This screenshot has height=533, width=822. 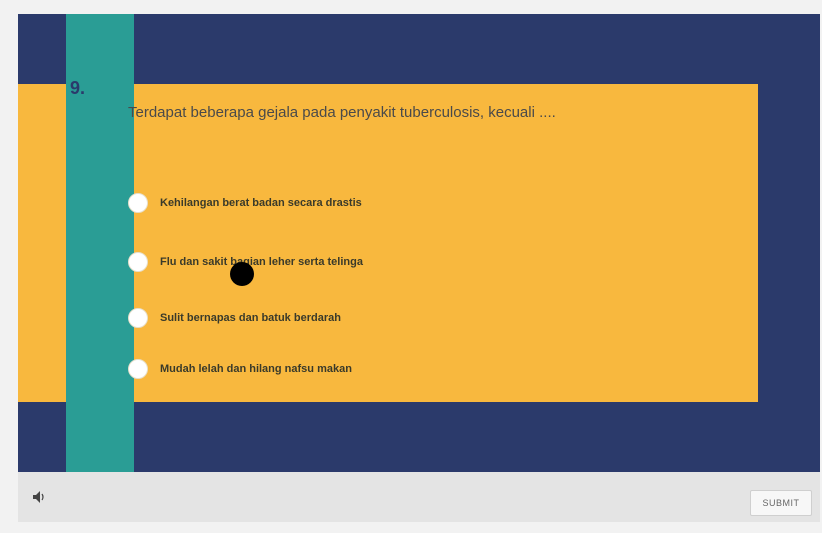 I want to click on option-label: Sulit bernapas dan batuk berdarah, so click(x=250, y=318).